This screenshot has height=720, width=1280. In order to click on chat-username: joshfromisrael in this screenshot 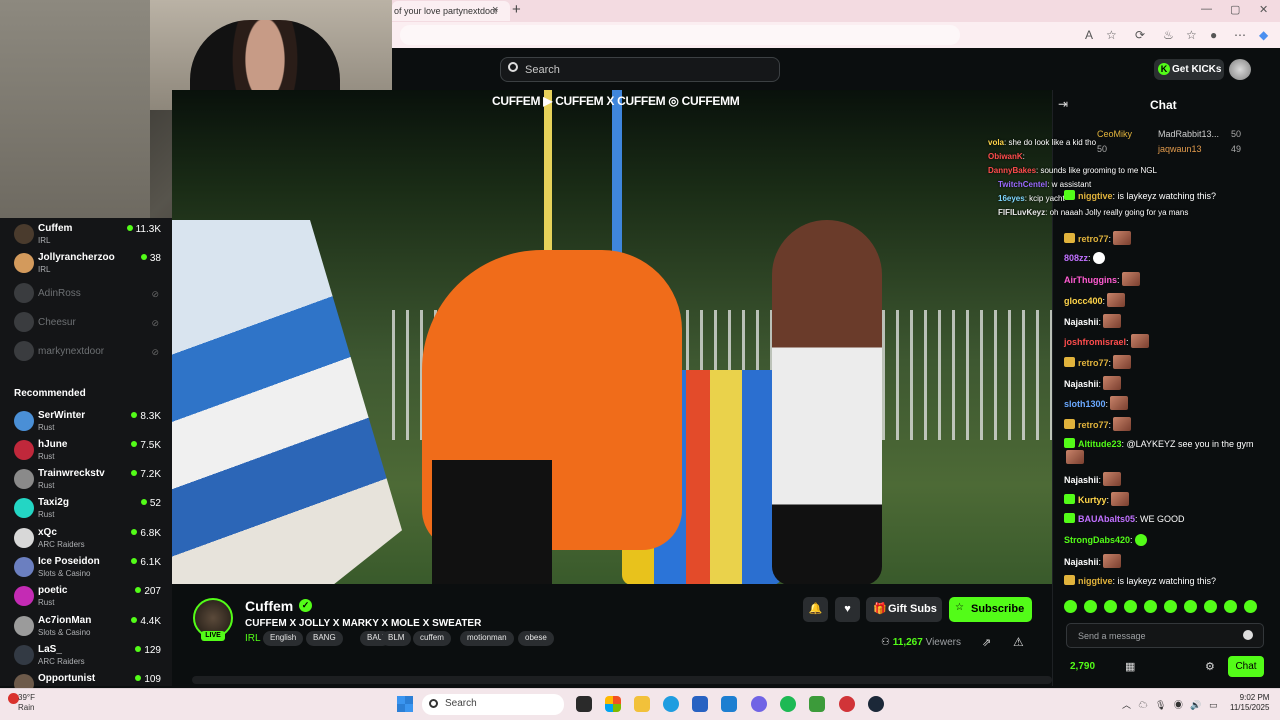, I will do `click(1095, 342)`.